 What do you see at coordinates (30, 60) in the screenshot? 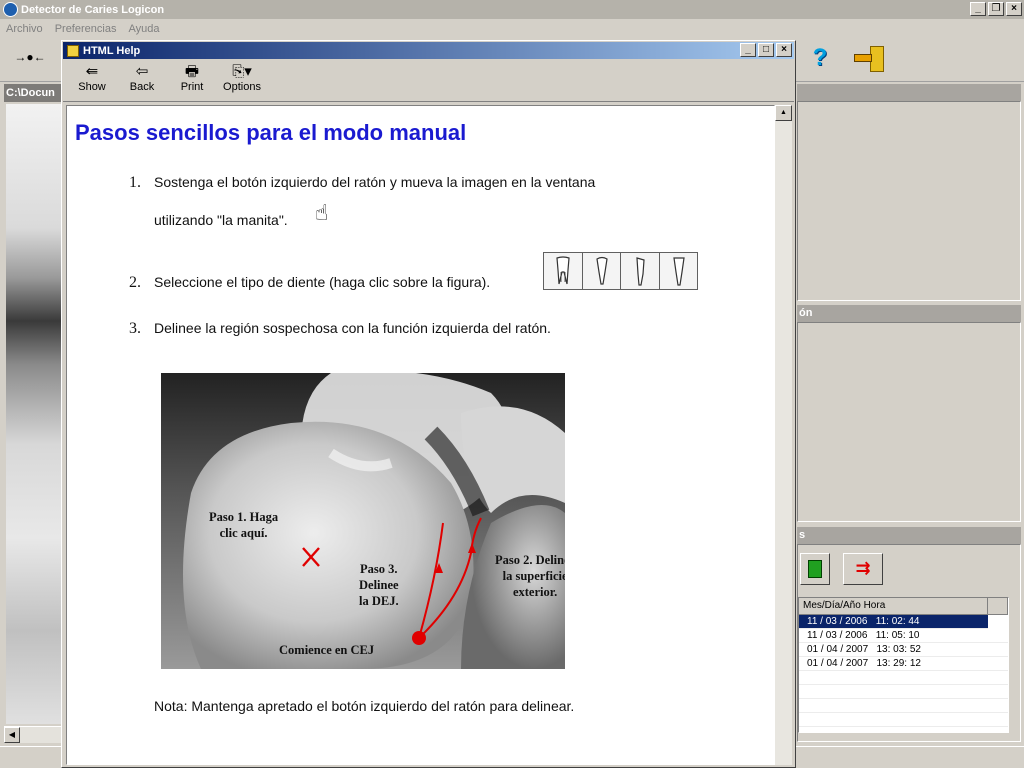
I see `fit-arrows-icon: →●←` at bounding box center [30, 60].